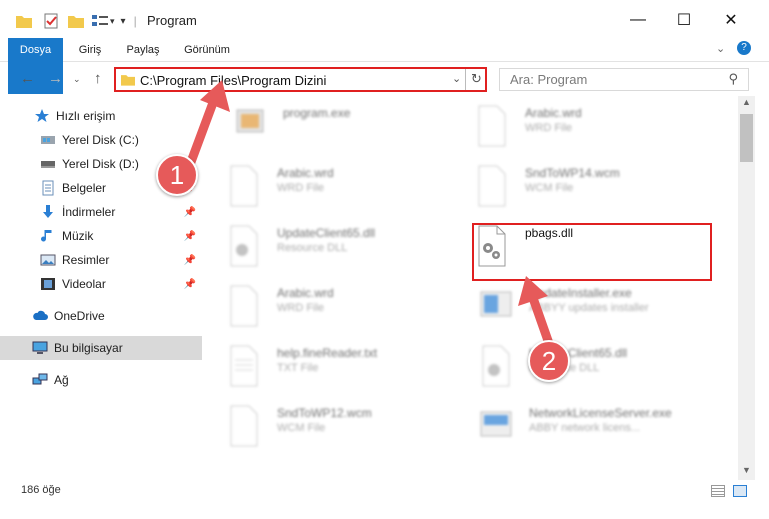 The image size is (769, 519). What do you see at coordinates (549, 361) in the screenshot?
I see `step-badge-2: 2` at bounding box center [549, 361].